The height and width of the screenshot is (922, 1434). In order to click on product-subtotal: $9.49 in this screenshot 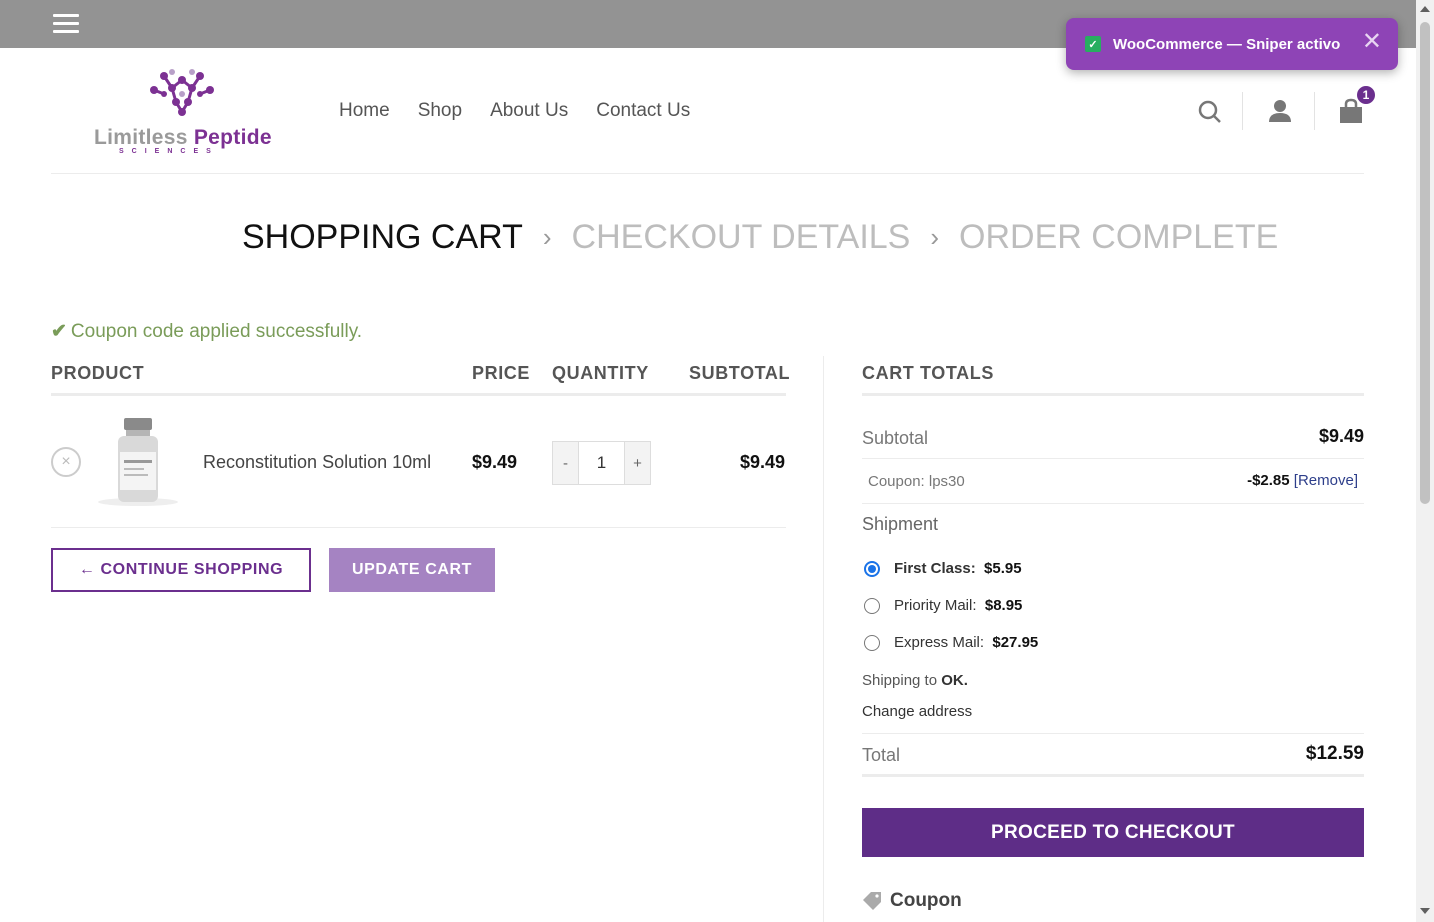, I will do `click(763, 462)`.